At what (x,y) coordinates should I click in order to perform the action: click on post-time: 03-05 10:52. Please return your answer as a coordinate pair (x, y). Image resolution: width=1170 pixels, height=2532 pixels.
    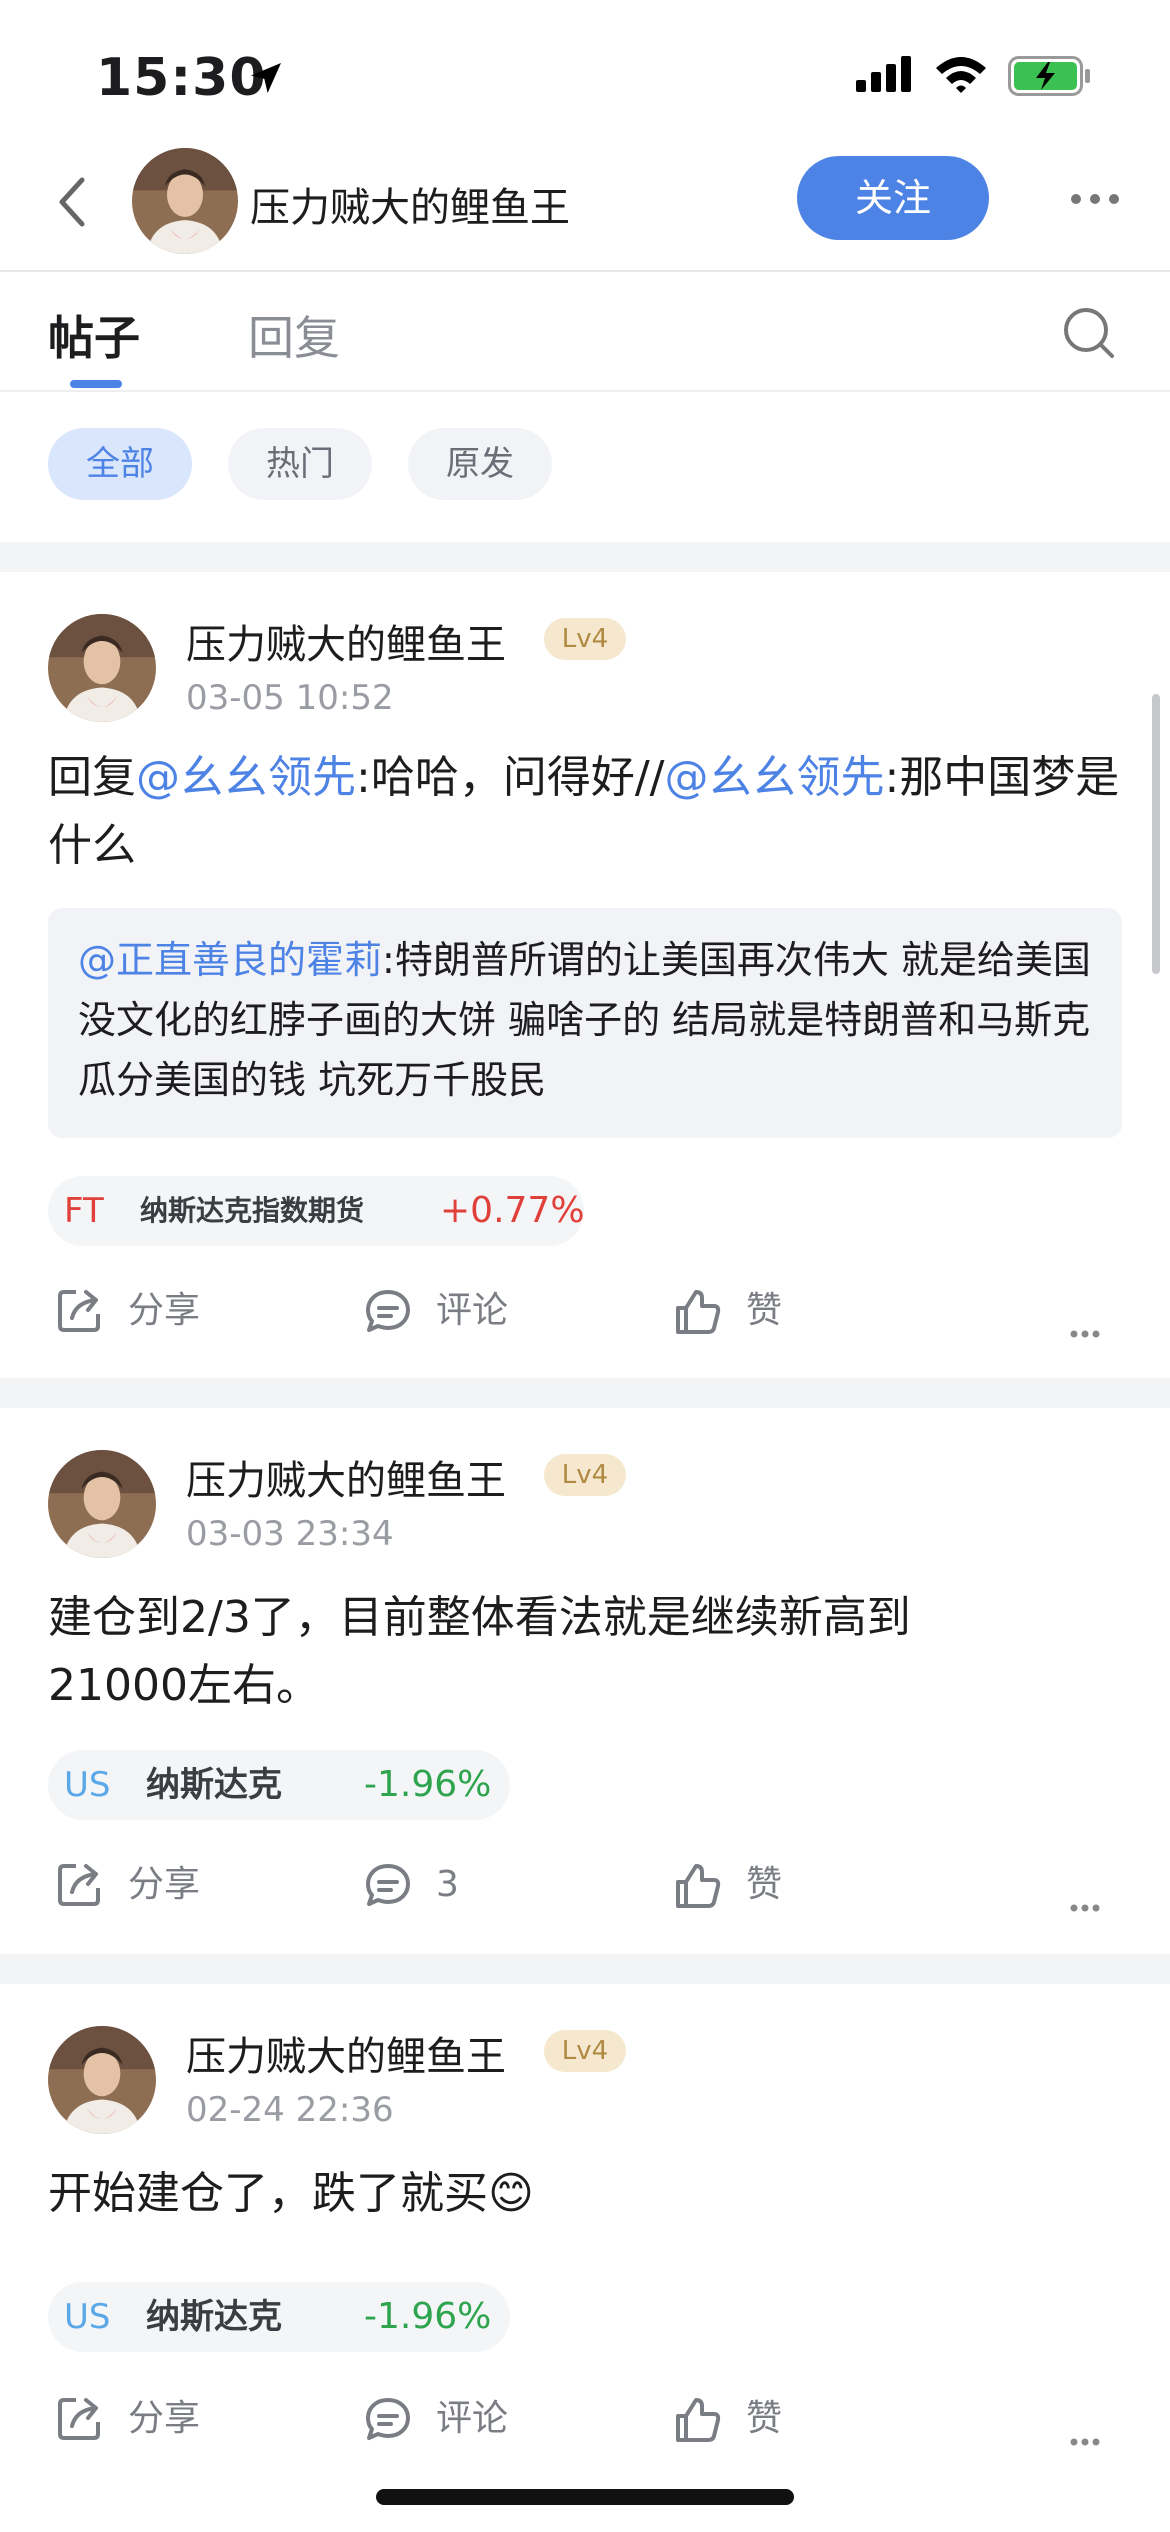
    Looking at the image, I should click on (290, 698).